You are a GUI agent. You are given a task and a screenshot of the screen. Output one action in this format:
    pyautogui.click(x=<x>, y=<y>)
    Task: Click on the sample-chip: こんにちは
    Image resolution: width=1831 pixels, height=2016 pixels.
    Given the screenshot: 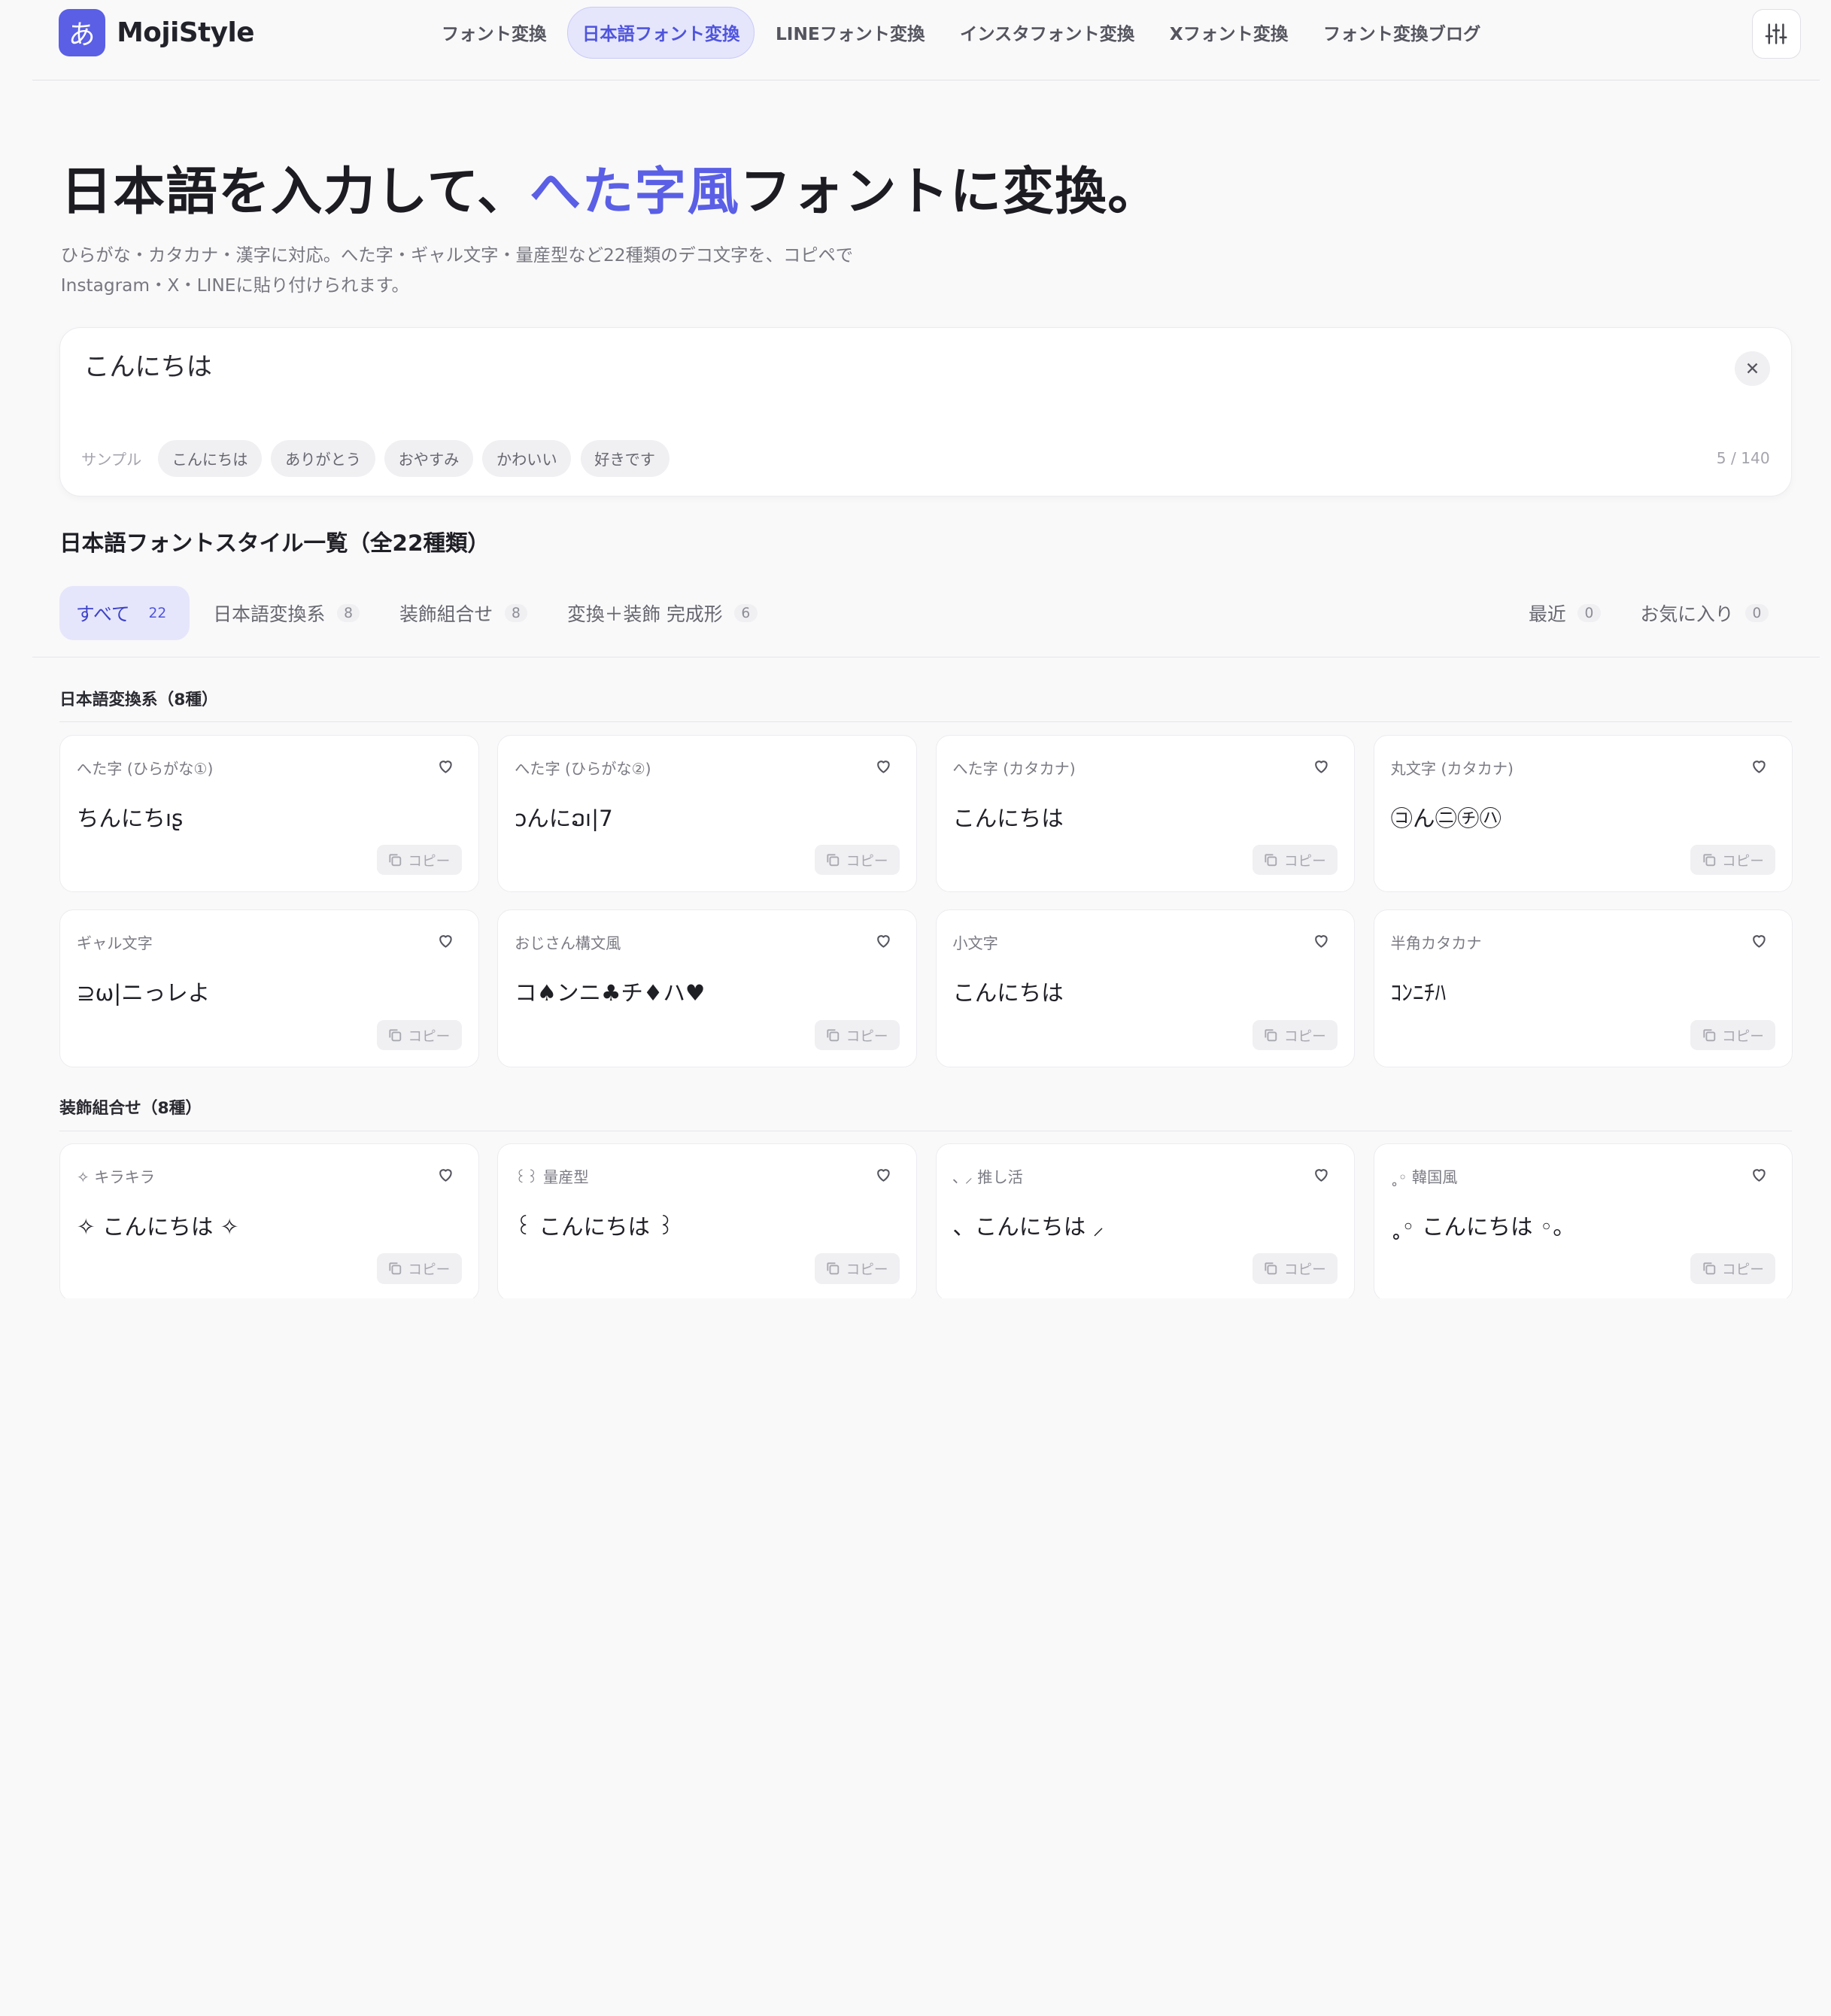 What is the action you would take?
    pyautogui.click(x=210, y=458)
    